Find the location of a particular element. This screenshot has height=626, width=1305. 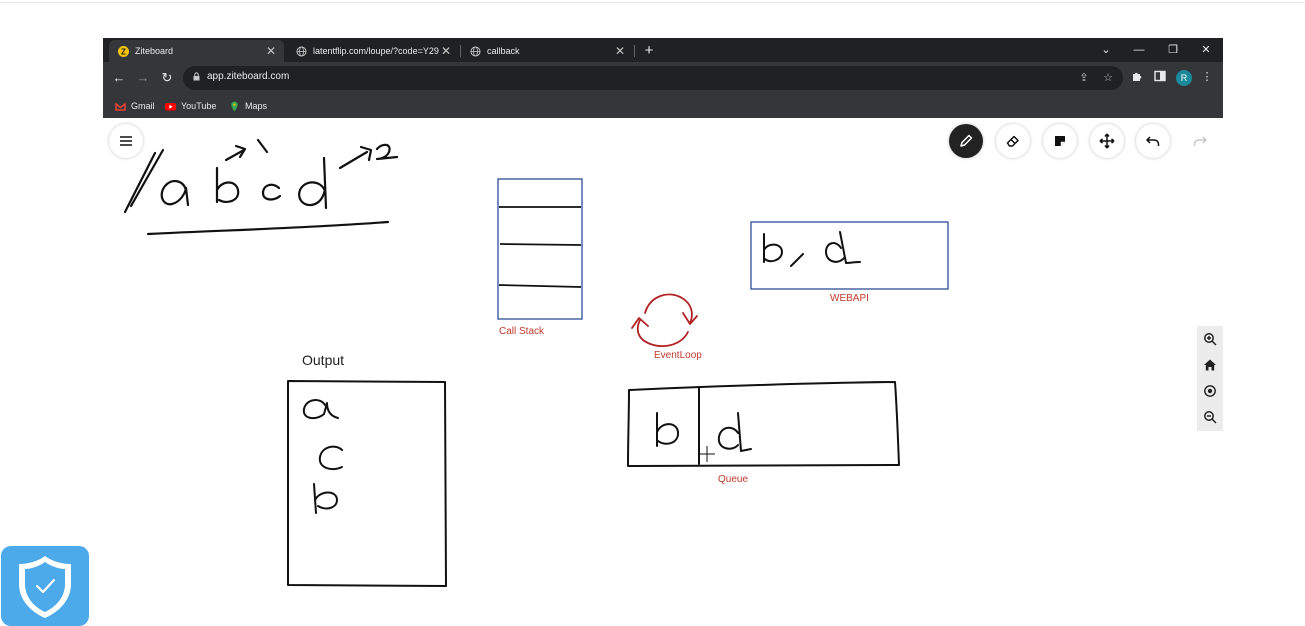

security-shield-widget is located at coordinates (45, 586).